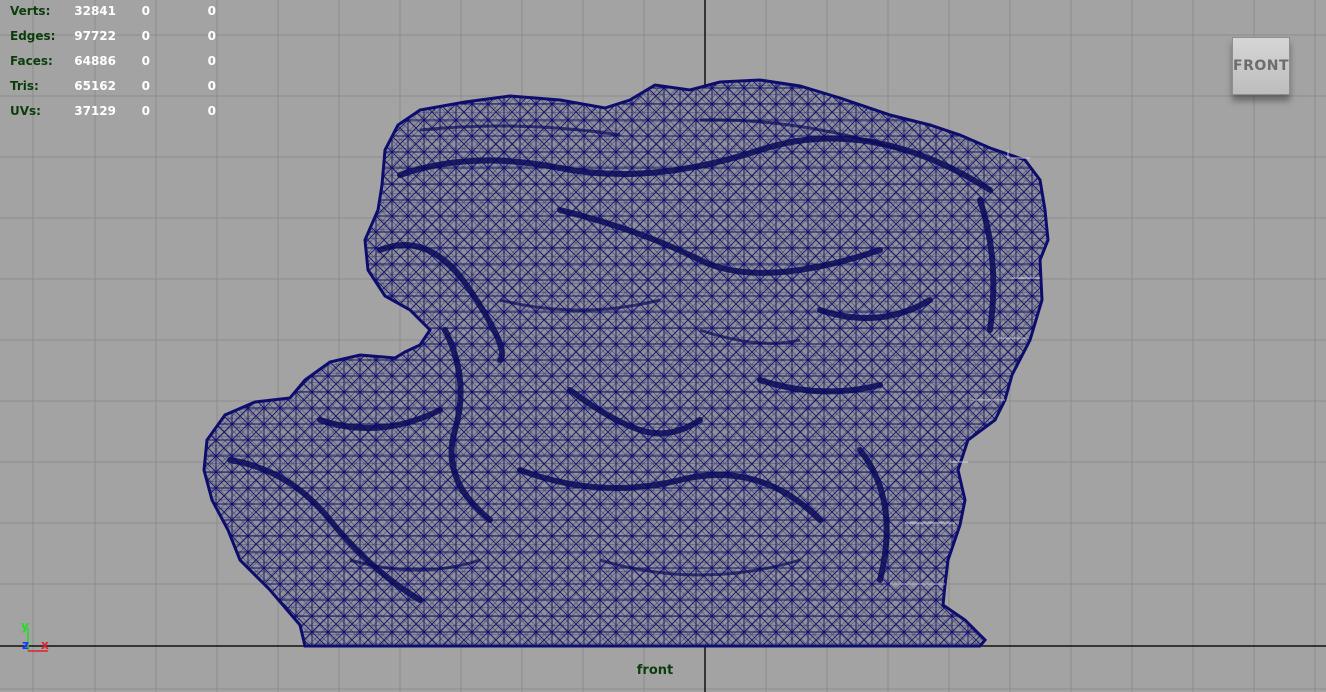 The height and width of the screenshot is (692, 1326). Describe the element at coordinates (25, 626) in the screenshot. I see `axis-label-y: y` at that location.